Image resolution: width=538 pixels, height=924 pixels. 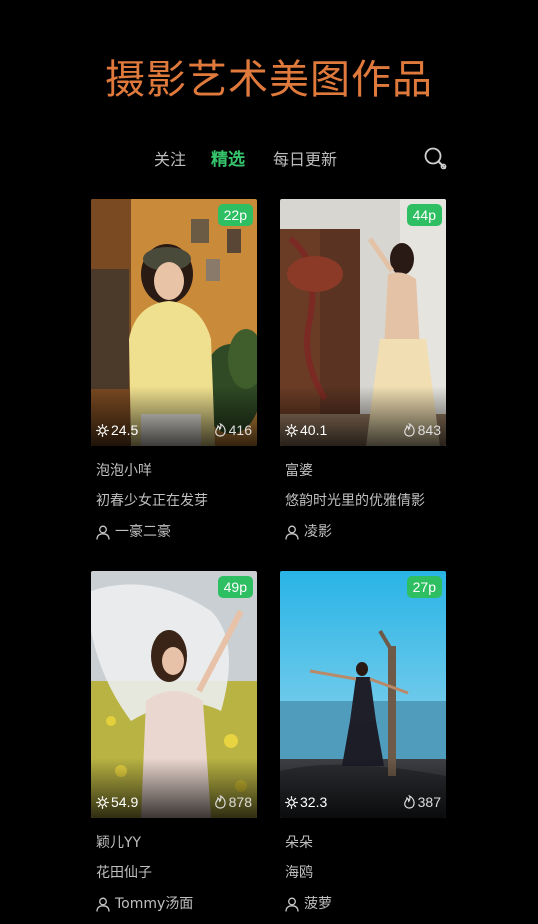 What do you see at coordinates (318, 904) in the screenshot?
I see `author-name: 菠萝` at bounding box center [318, 904].